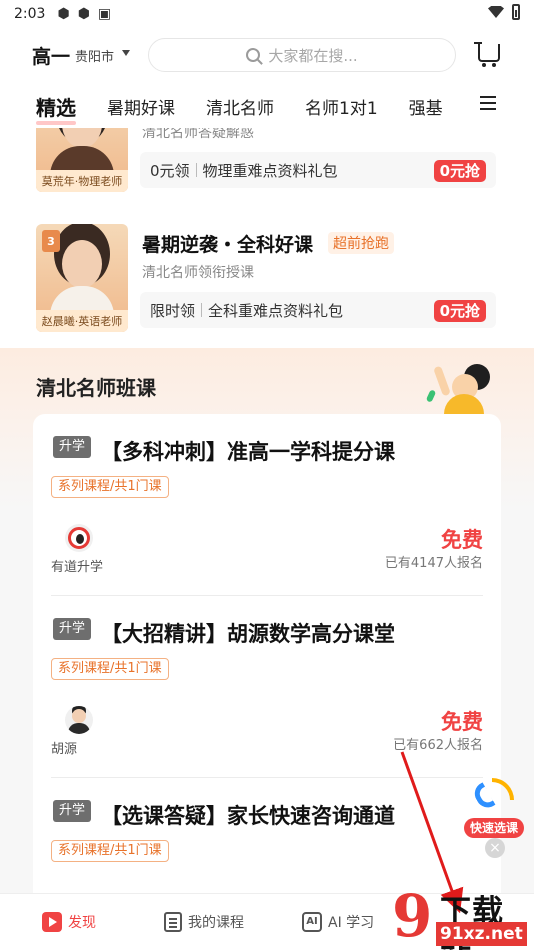  Describe the element at coordinates (248, 634) in the screenshot. I see `course-title: 【大招精讲】胡源数学高分课堂` at that location.